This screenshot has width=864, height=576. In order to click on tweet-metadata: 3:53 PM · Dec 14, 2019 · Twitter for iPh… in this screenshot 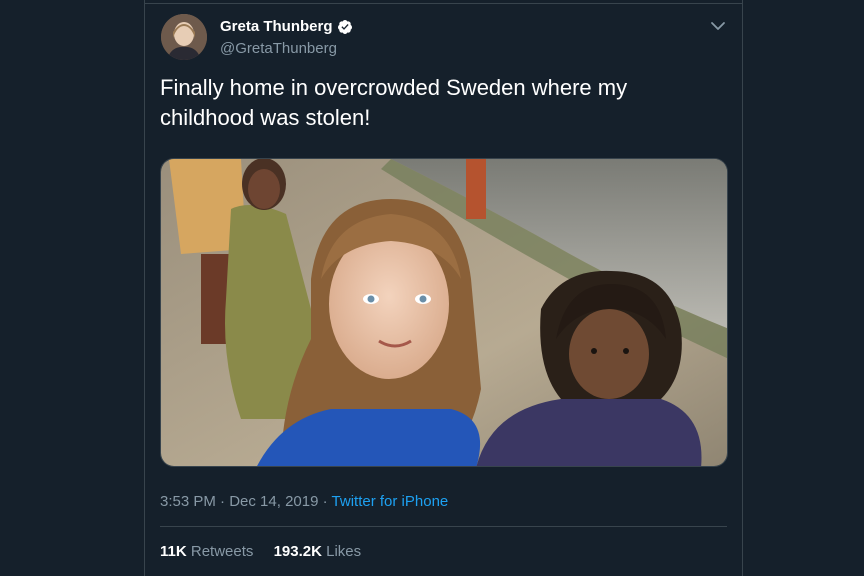, I will do `click(304, 501)`.